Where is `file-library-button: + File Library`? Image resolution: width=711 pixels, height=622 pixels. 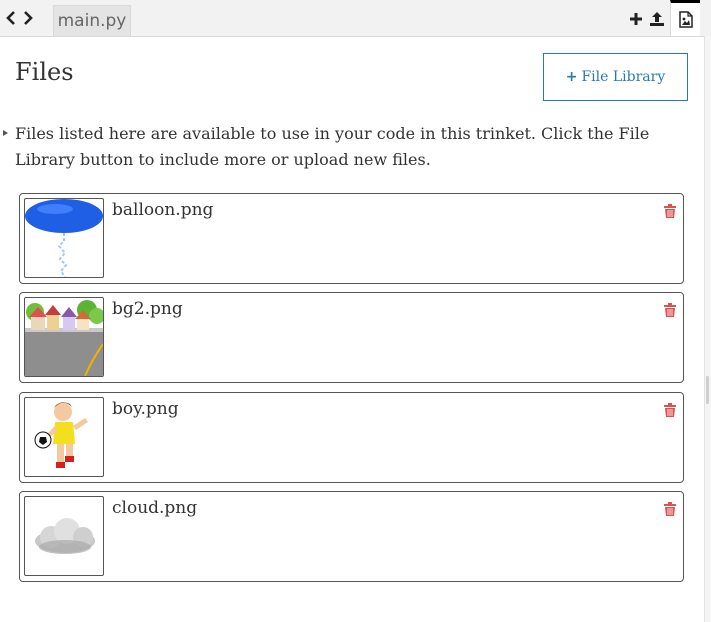
file-library-button: + File Library is located at coordinates (615, 77).